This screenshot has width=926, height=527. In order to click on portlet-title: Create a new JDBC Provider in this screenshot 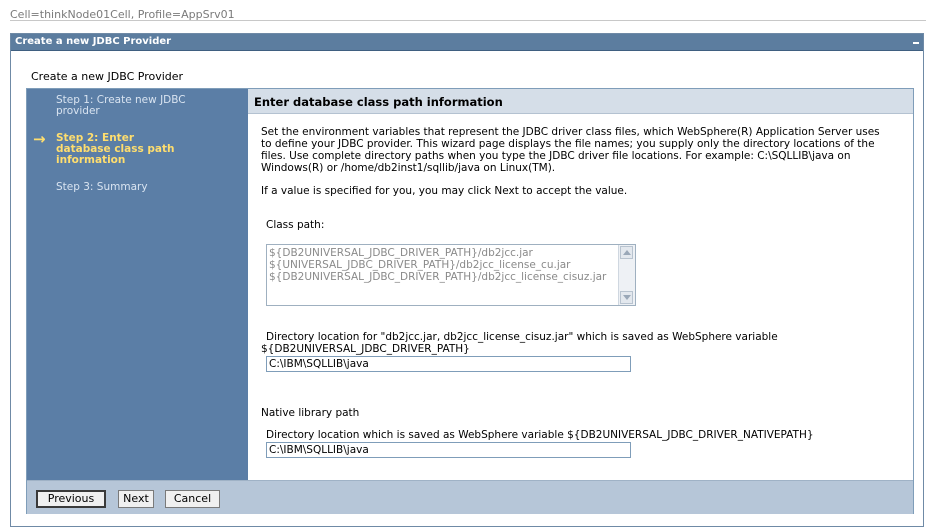, I will do `click(93, 41)`.